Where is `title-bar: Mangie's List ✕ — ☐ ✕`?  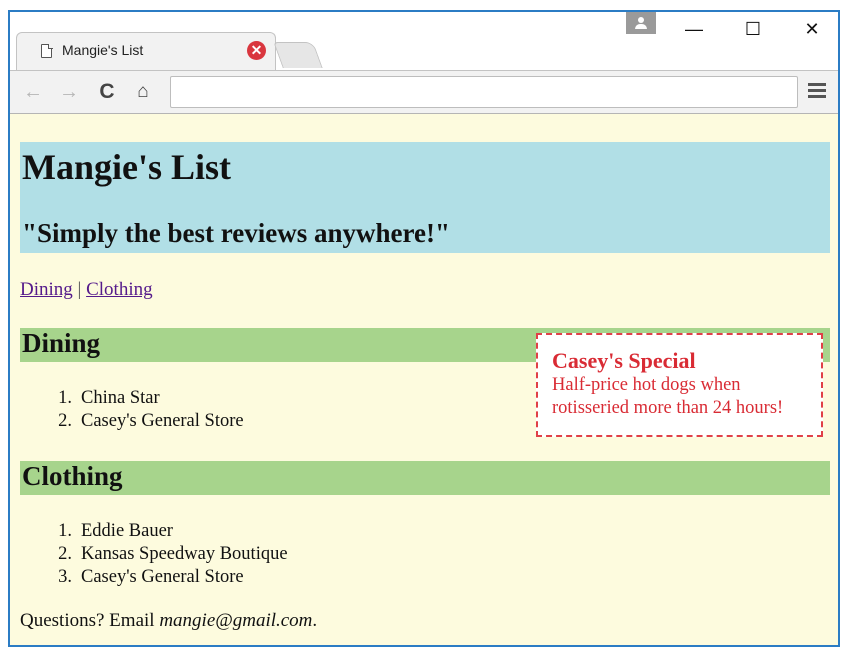
title-bar: Mangie's List ✕ — ☐ ✕ is located at coordinates (424, 42).